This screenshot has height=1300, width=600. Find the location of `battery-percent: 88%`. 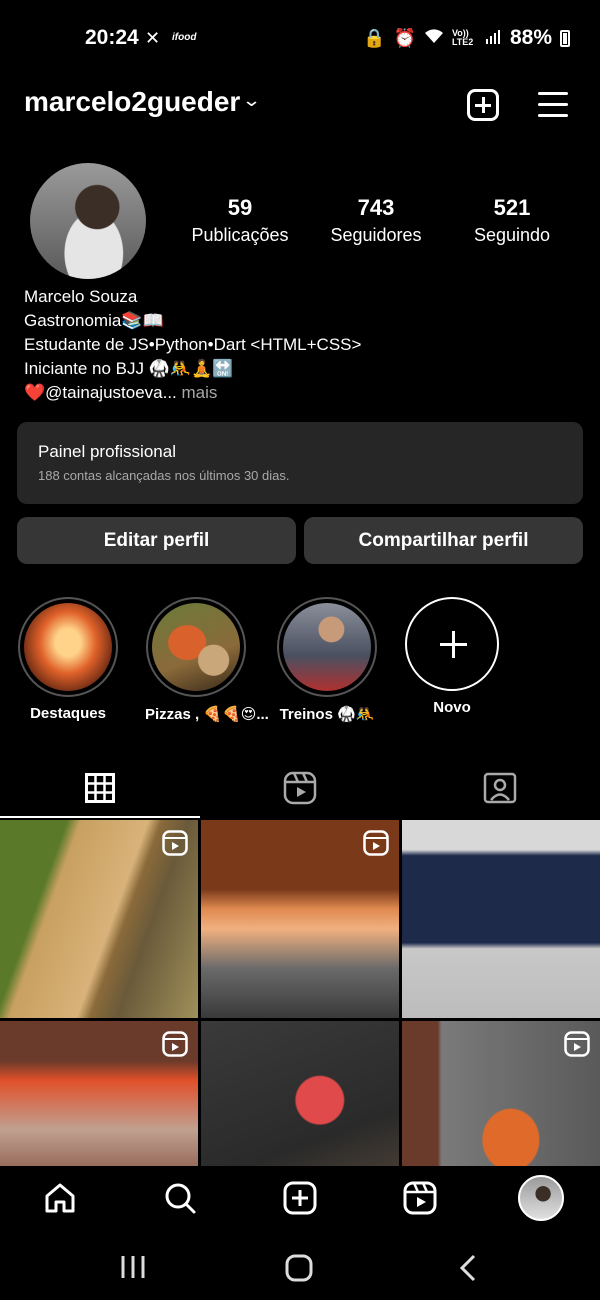

battery-percent: 88% is located at coordinates (530, 37).